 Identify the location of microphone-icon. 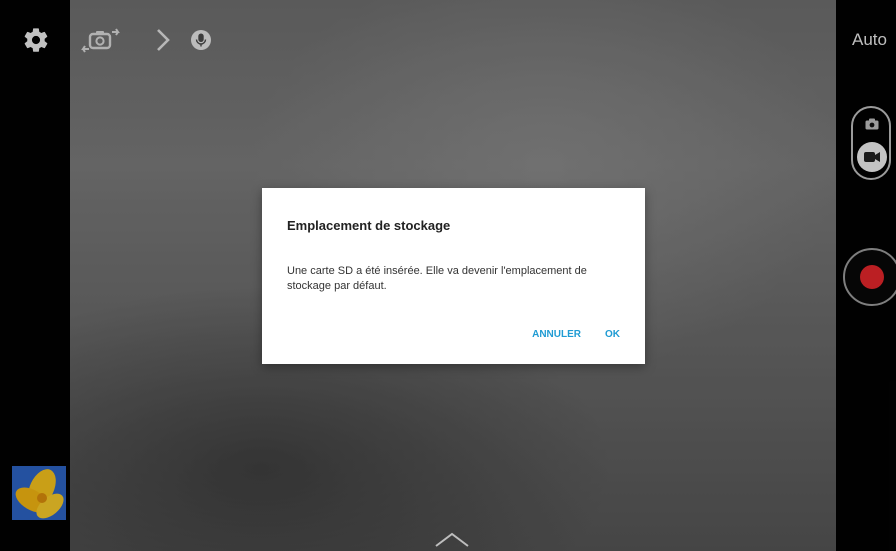
(201, 40).